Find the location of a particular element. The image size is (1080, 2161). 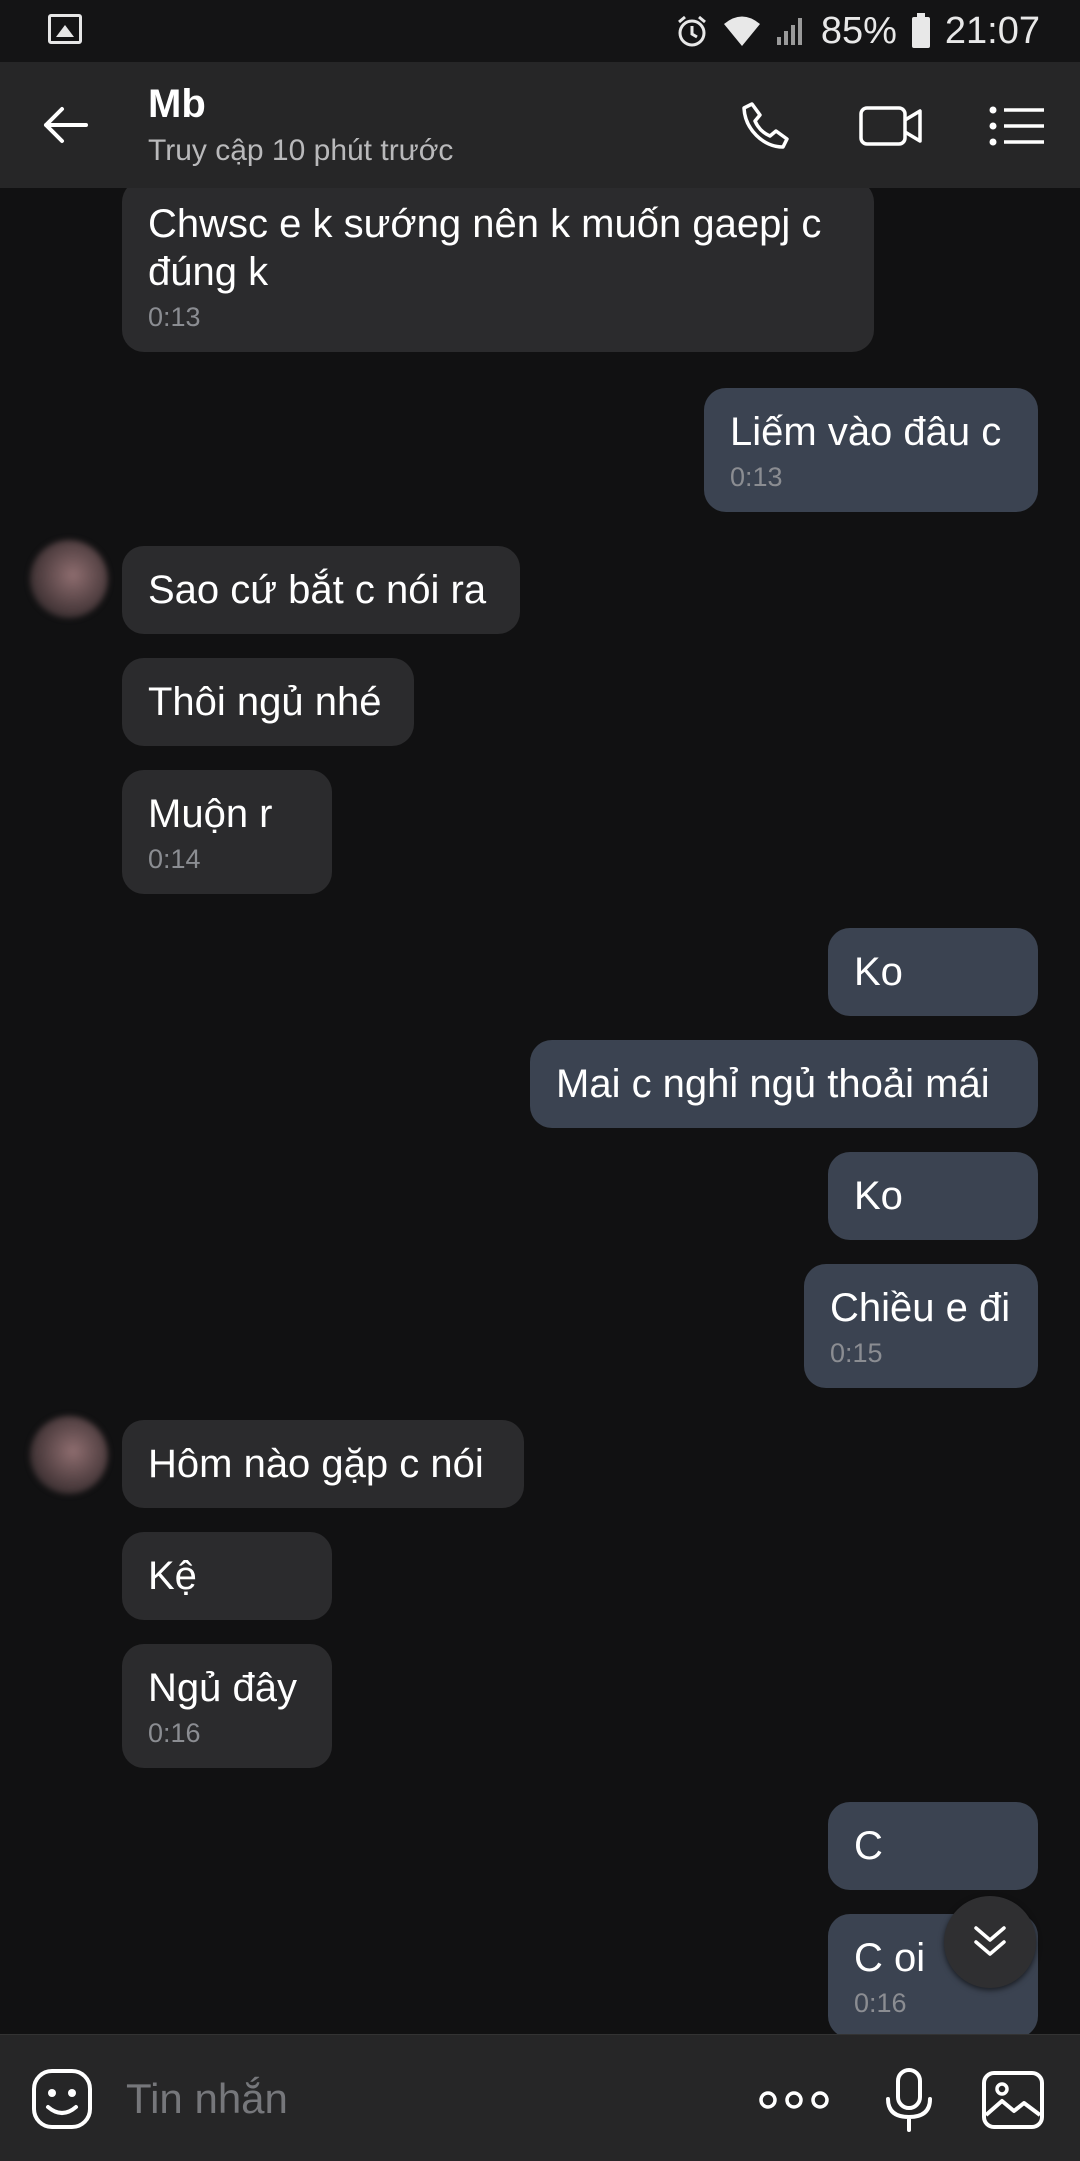

message-text: Thôi ngủ nhé is located at coordinates (265, 702).